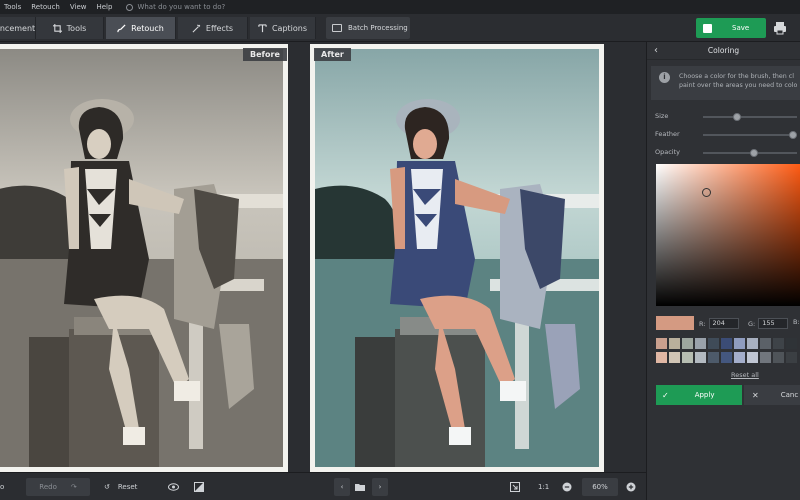  I want to click on redo-label: Redo, so click(48, 487).